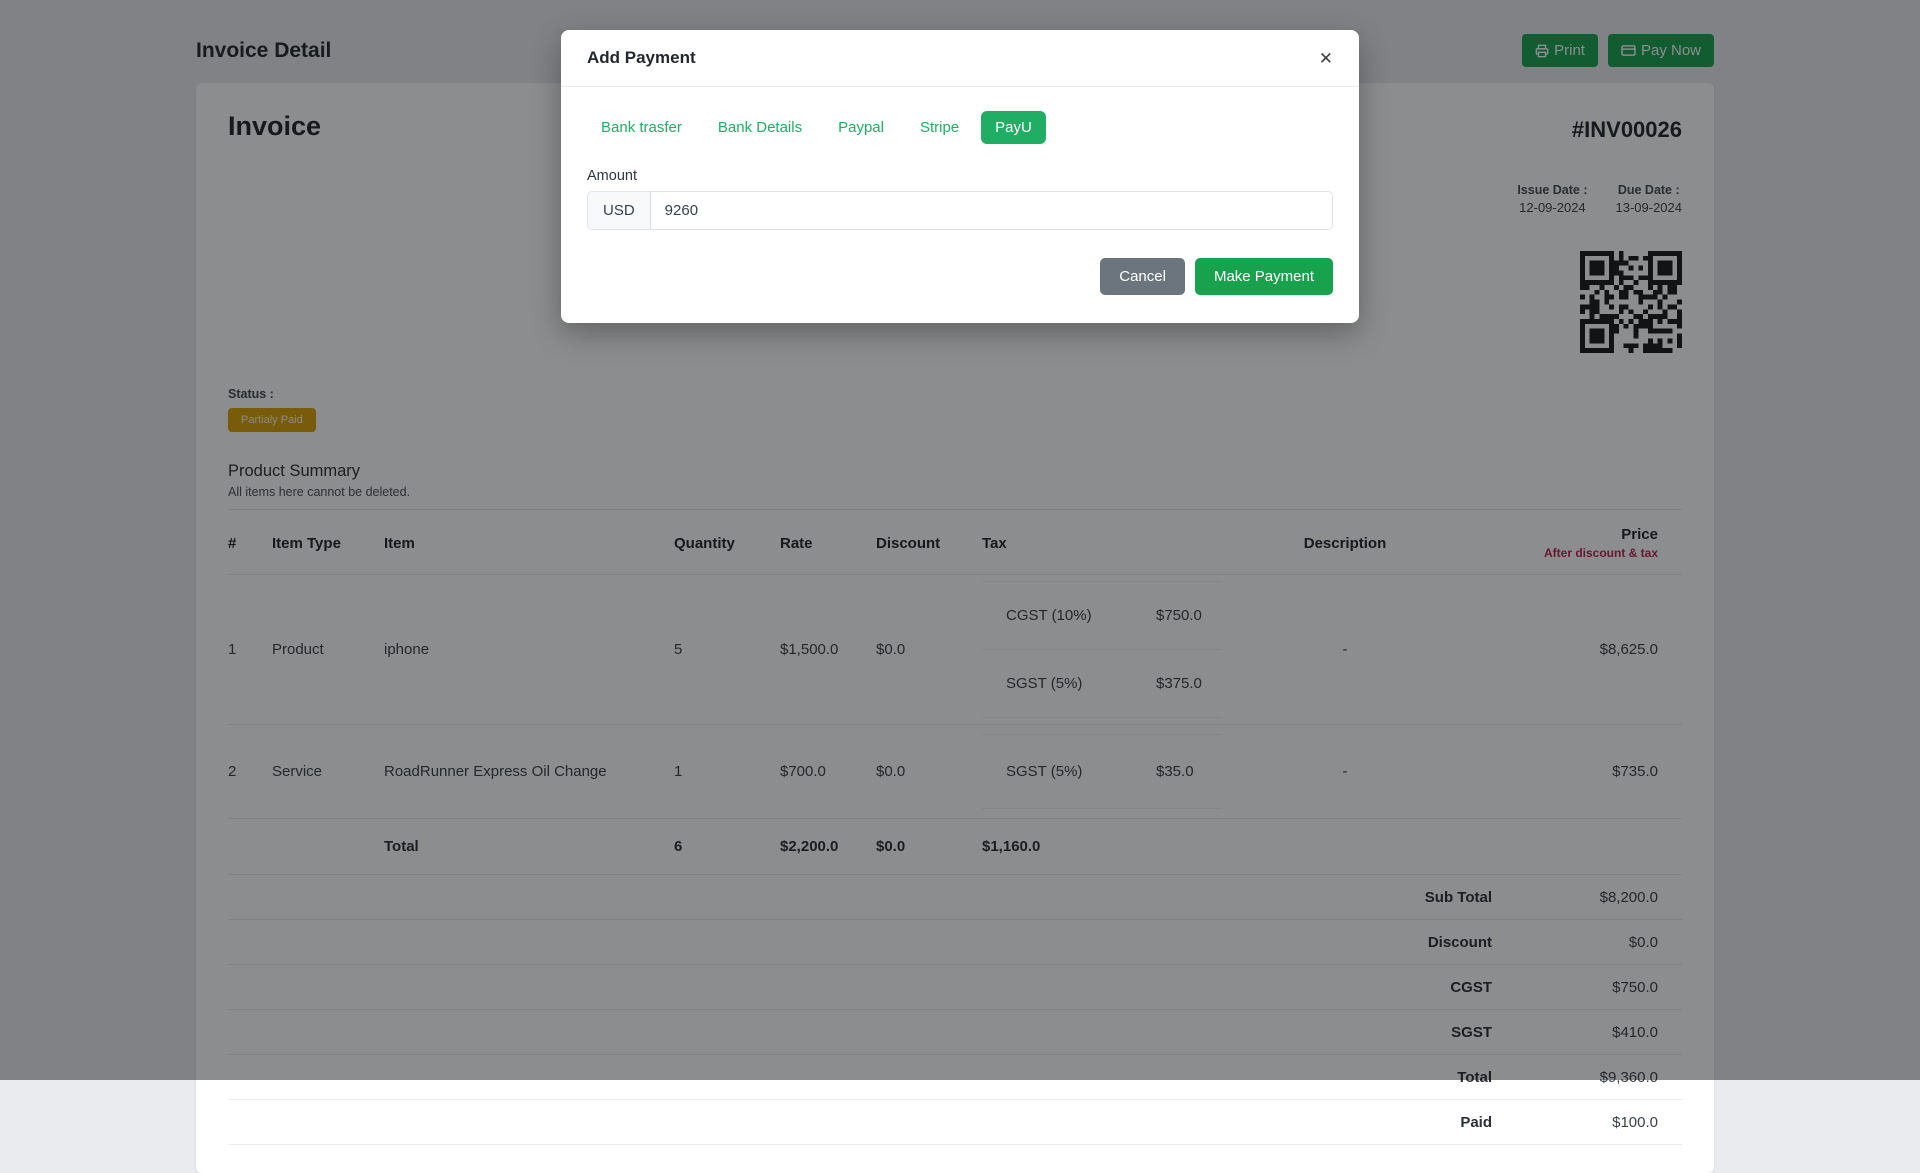 The width and height of the screenshot is (1920, 1173). I want to click on tab-stripe: Stripe, so click(939, 127).